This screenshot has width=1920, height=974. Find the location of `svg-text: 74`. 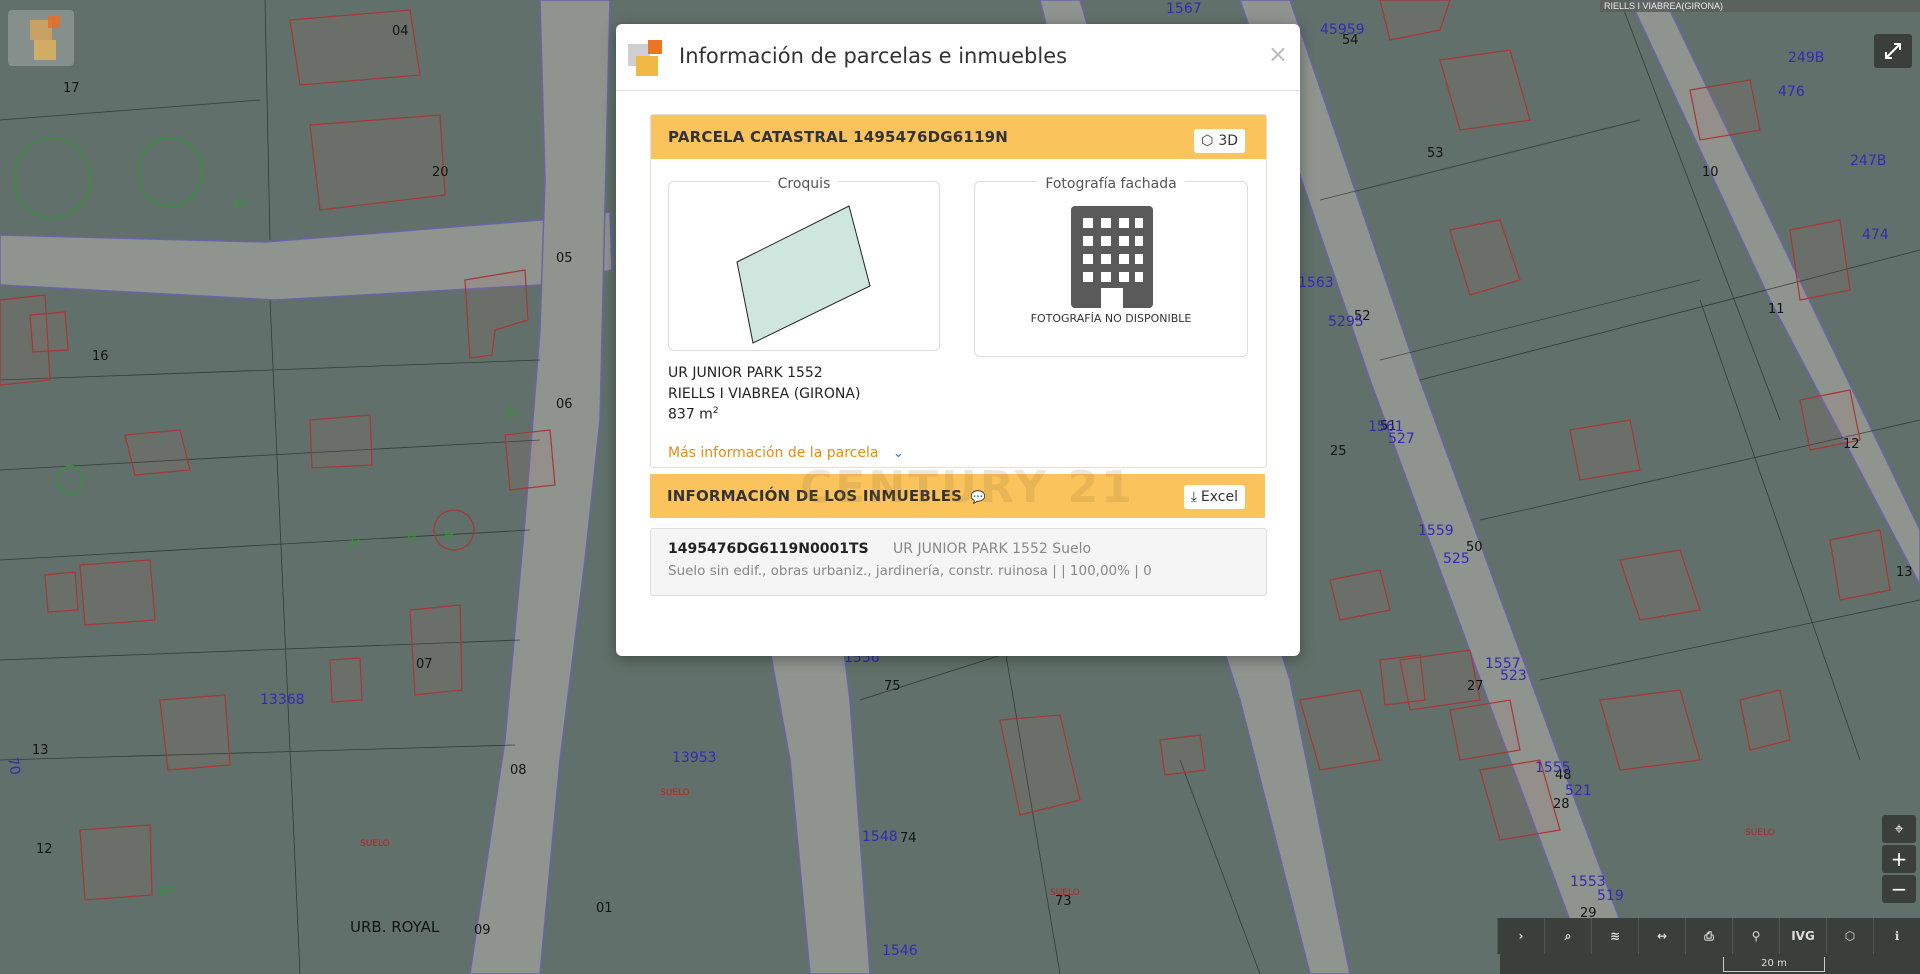

svg-text: 74 is located at coordinates (908, 838).